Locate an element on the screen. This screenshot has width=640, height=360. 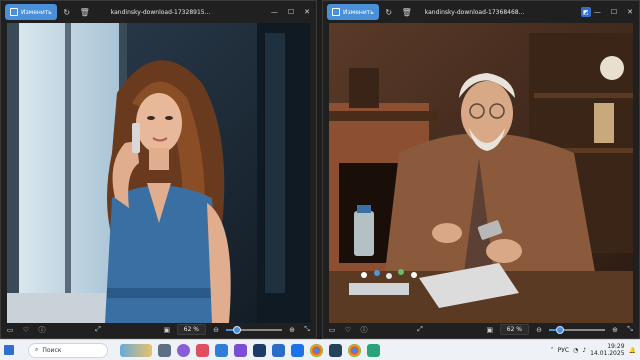
chrome-icon is located at coordinates (316, 350).